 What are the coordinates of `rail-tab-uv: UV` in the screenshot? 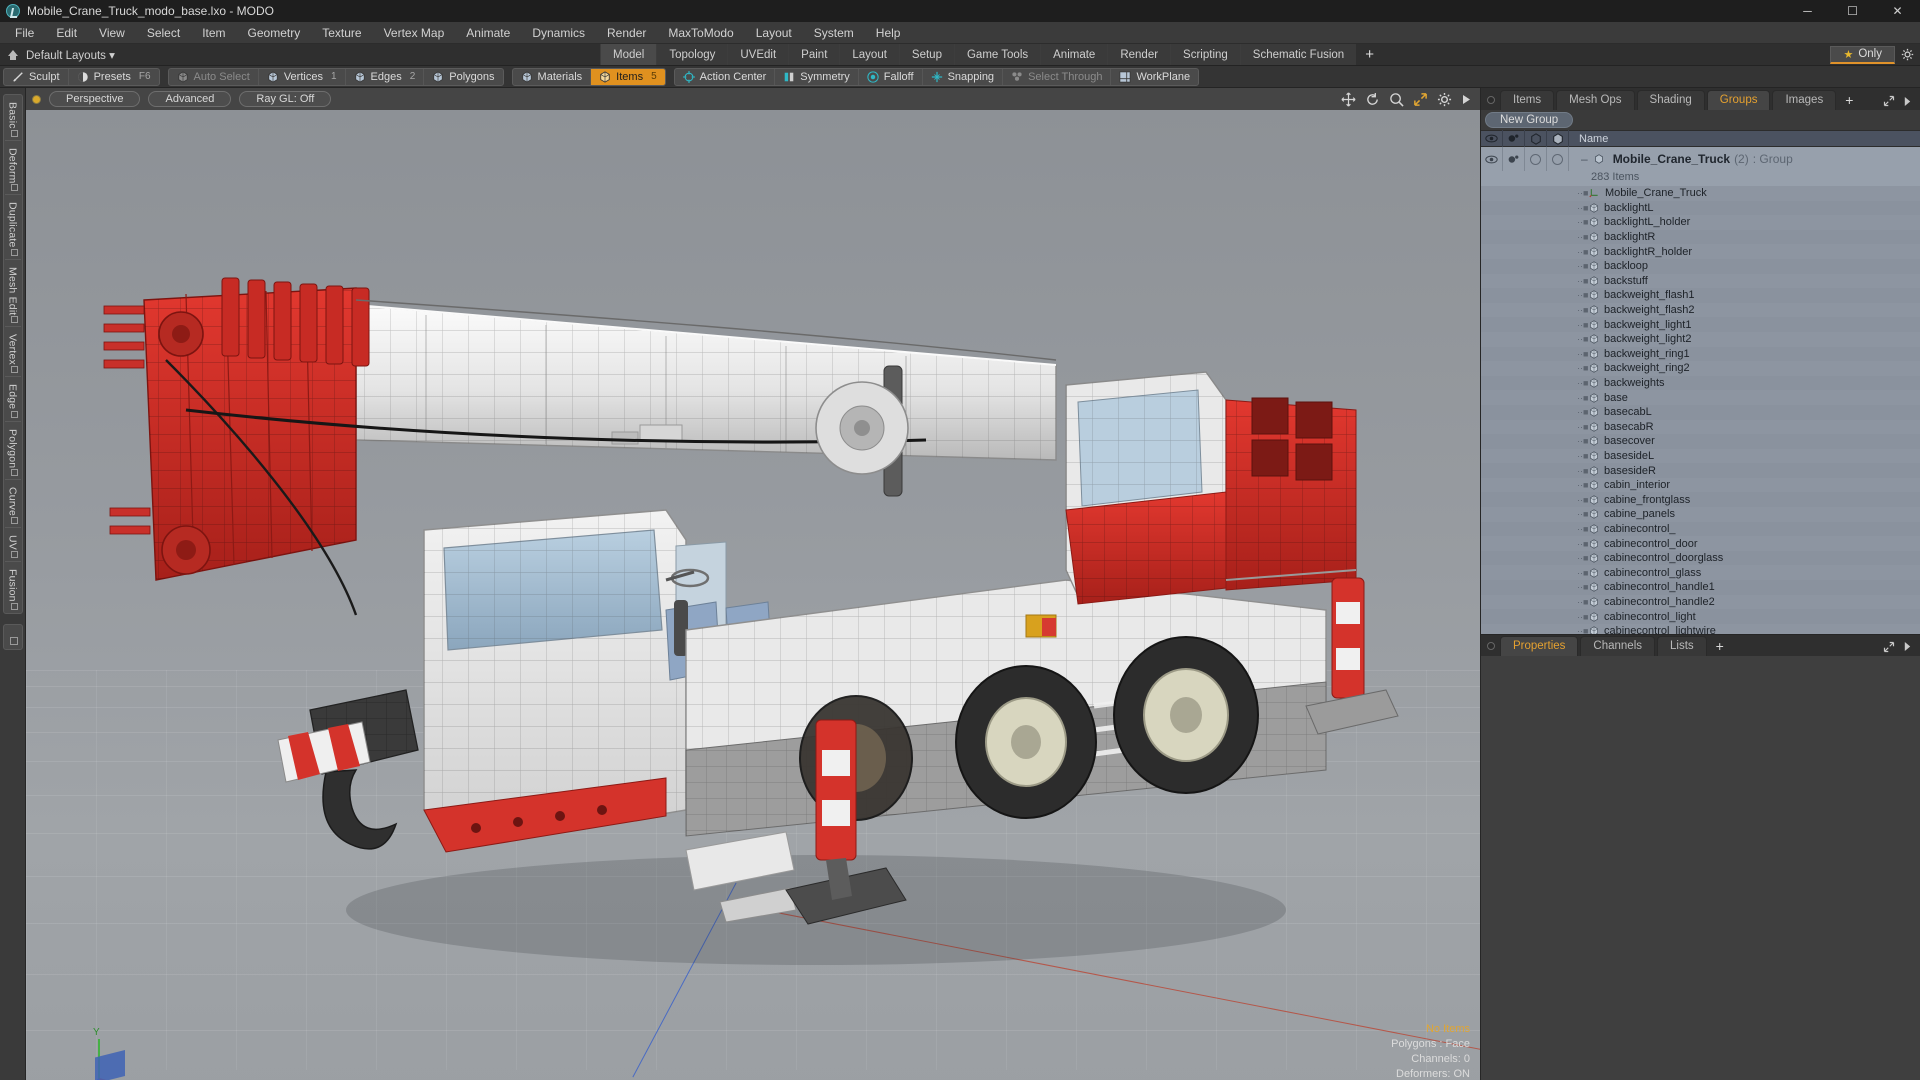 It's located at (12, 545).